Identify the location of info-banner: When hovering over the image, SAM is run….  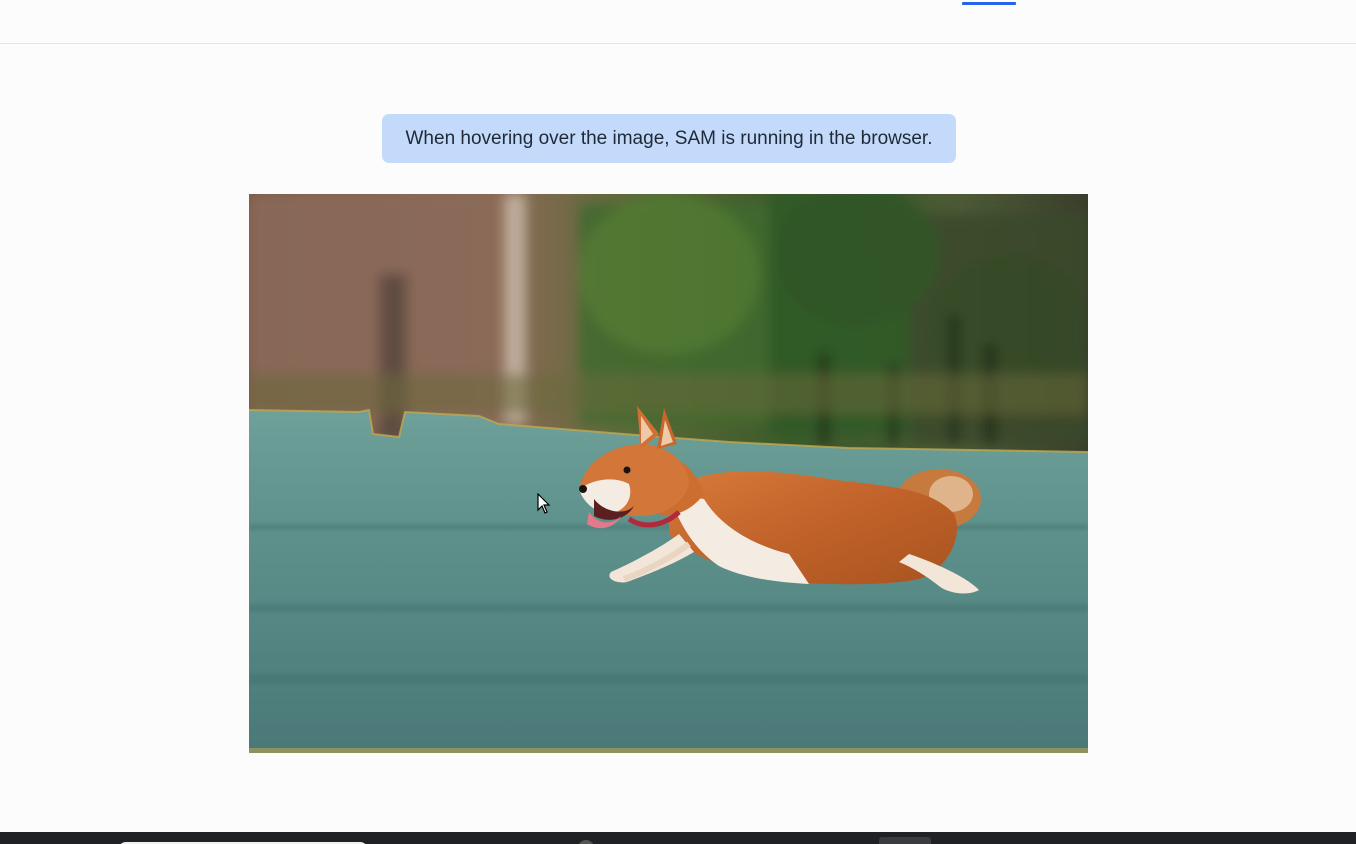
(669, 138).